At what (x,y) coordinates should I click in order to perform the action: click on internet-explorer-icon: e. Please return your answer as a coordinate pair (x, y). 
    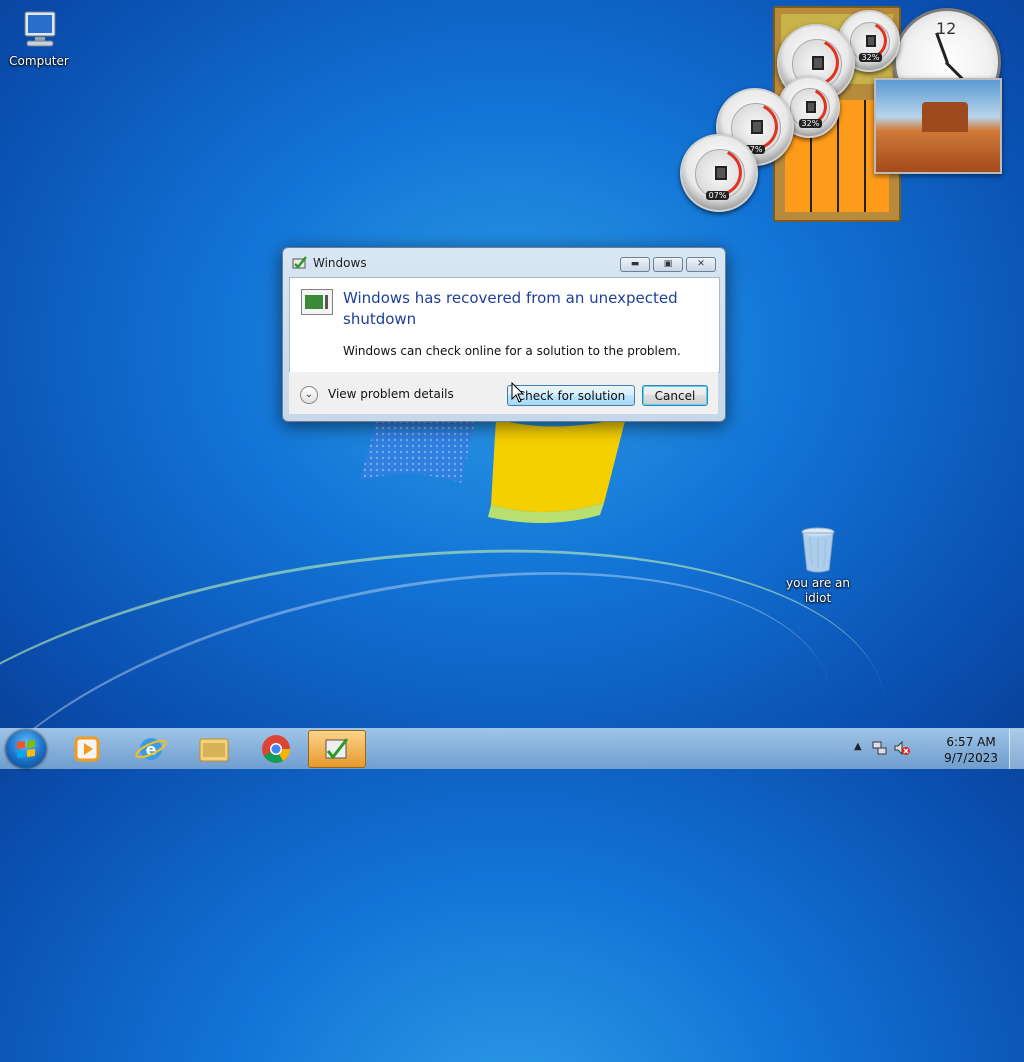
    Looking at the image, I should click on (151, 749).